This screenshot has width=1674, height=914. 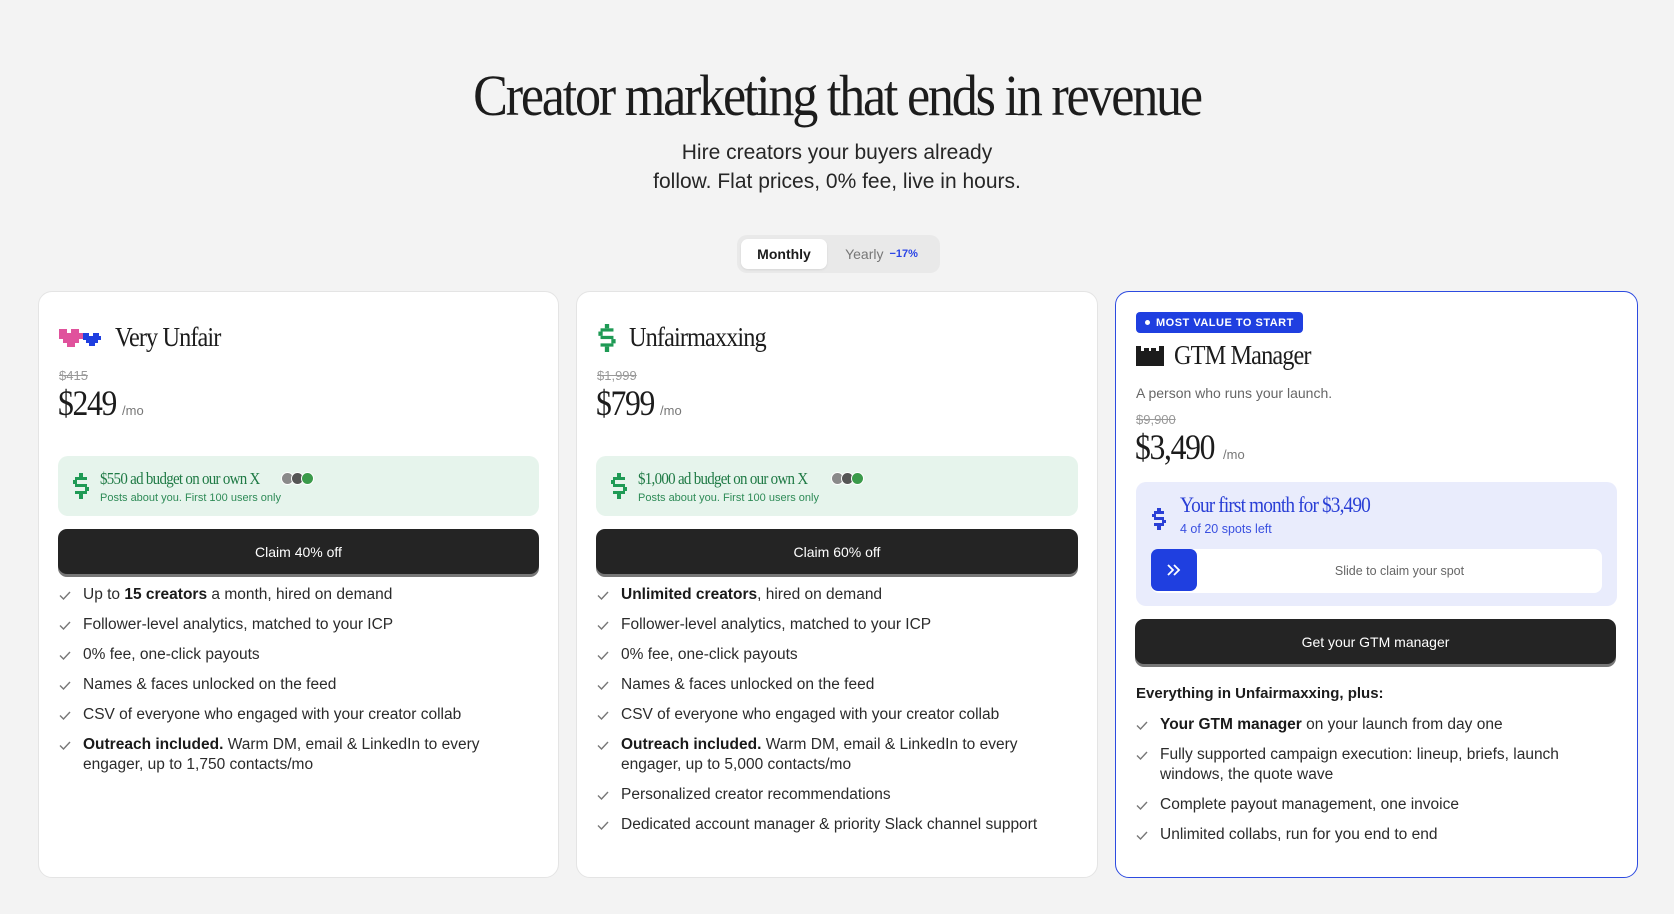 What do you see at coordinates (837, 795) in the screenshot?
I see `list-item: Personalized creator recommendations` at bounding box center [837, 795].